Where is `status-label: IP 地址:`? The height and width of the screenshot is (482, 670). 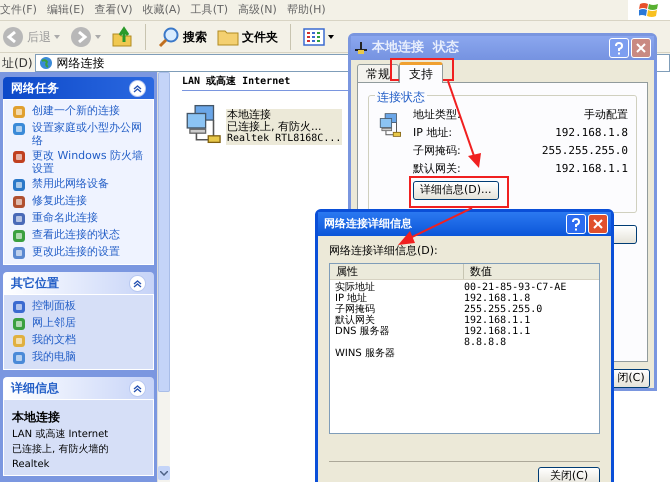
status-label: IP 地址: is located at coordinates (432, 132).